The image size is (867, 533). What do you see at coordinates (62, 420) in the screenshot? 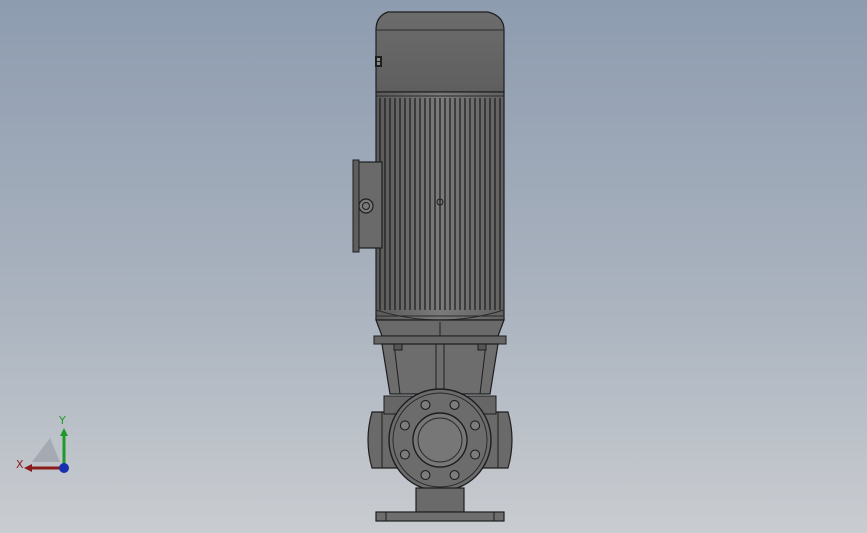
I see `y-axis-label: Y` at bounding box center [62, 420].